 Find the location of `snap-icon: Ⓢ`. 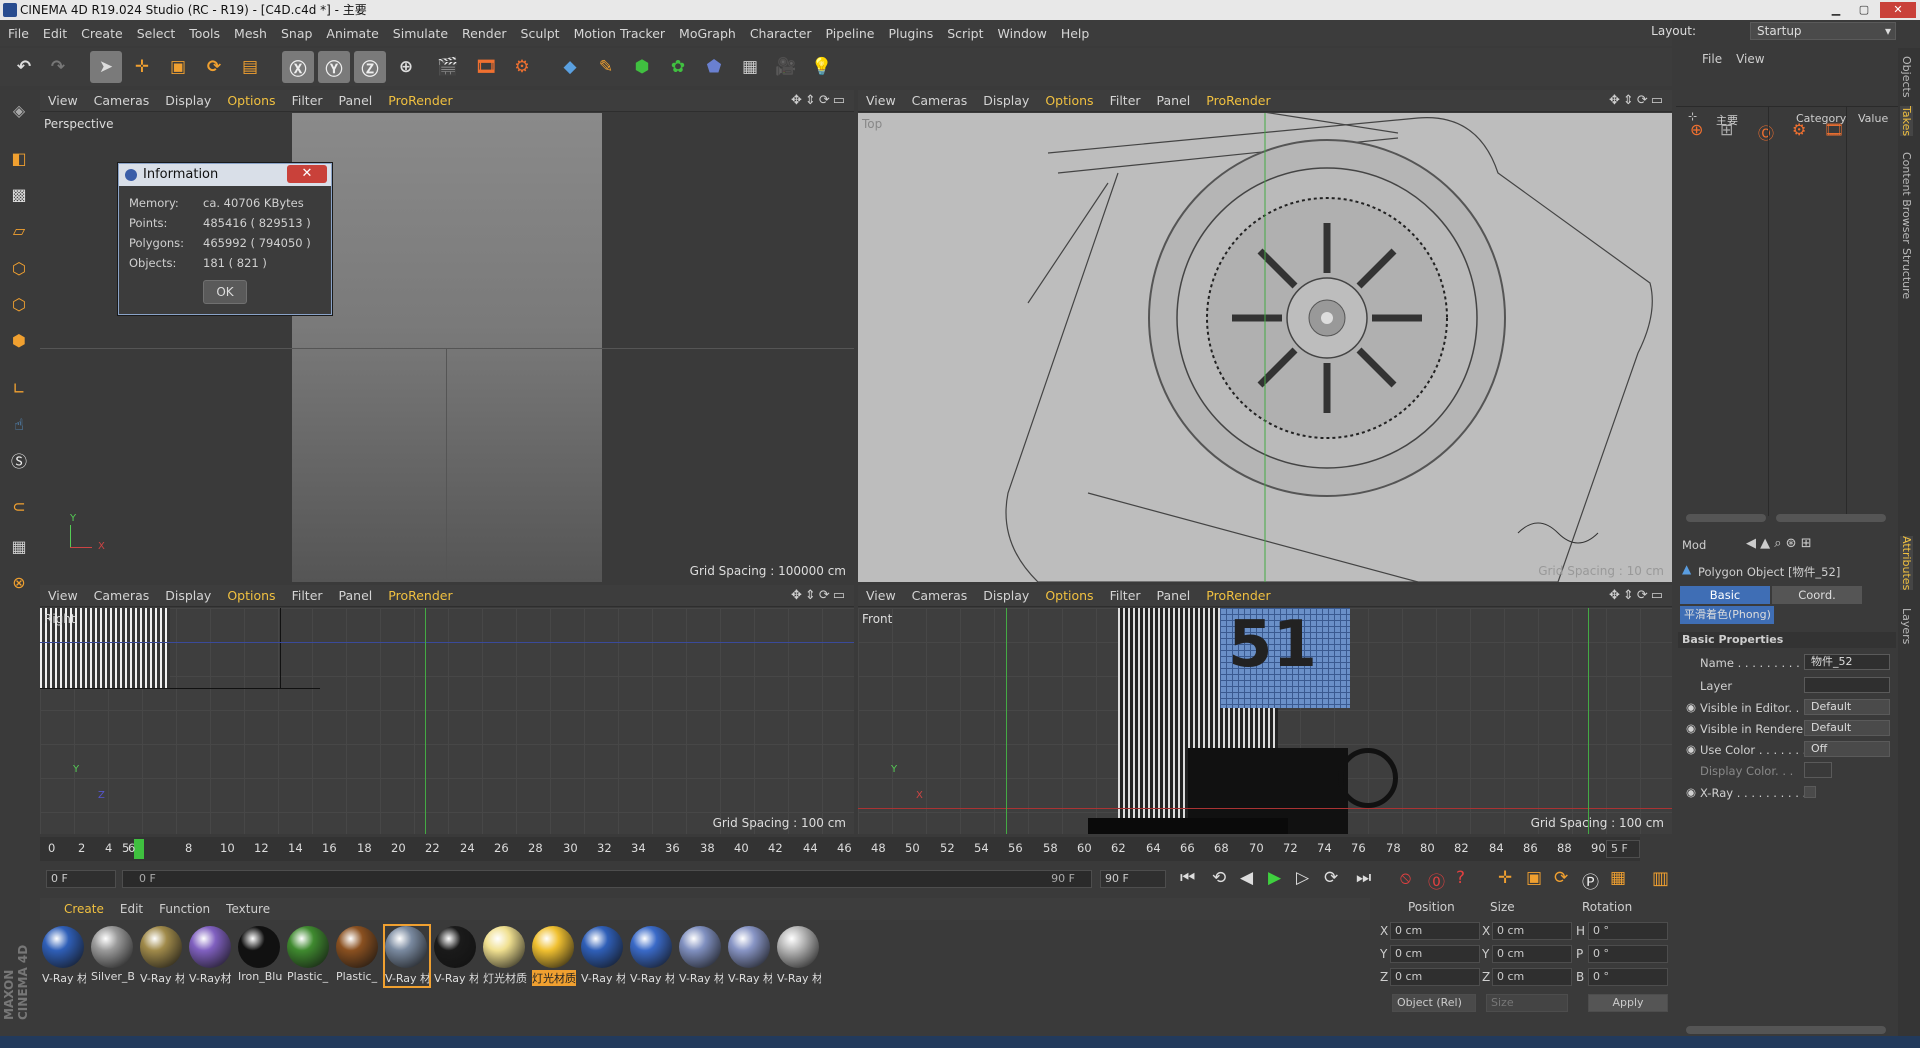

snap-icon: Ⓢ is located at coordinates (19, 460).